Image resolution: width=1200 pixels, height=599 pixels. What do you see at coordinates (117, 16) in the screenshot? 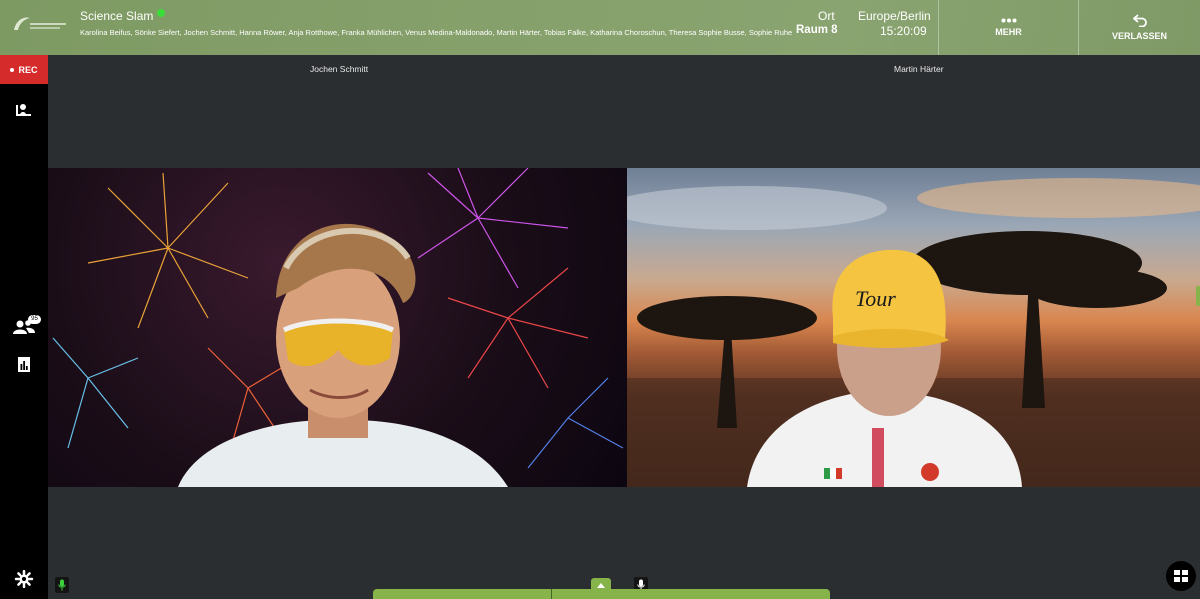
I see `meeting-title-text: Science Slam` at bounding box center [117, 16].